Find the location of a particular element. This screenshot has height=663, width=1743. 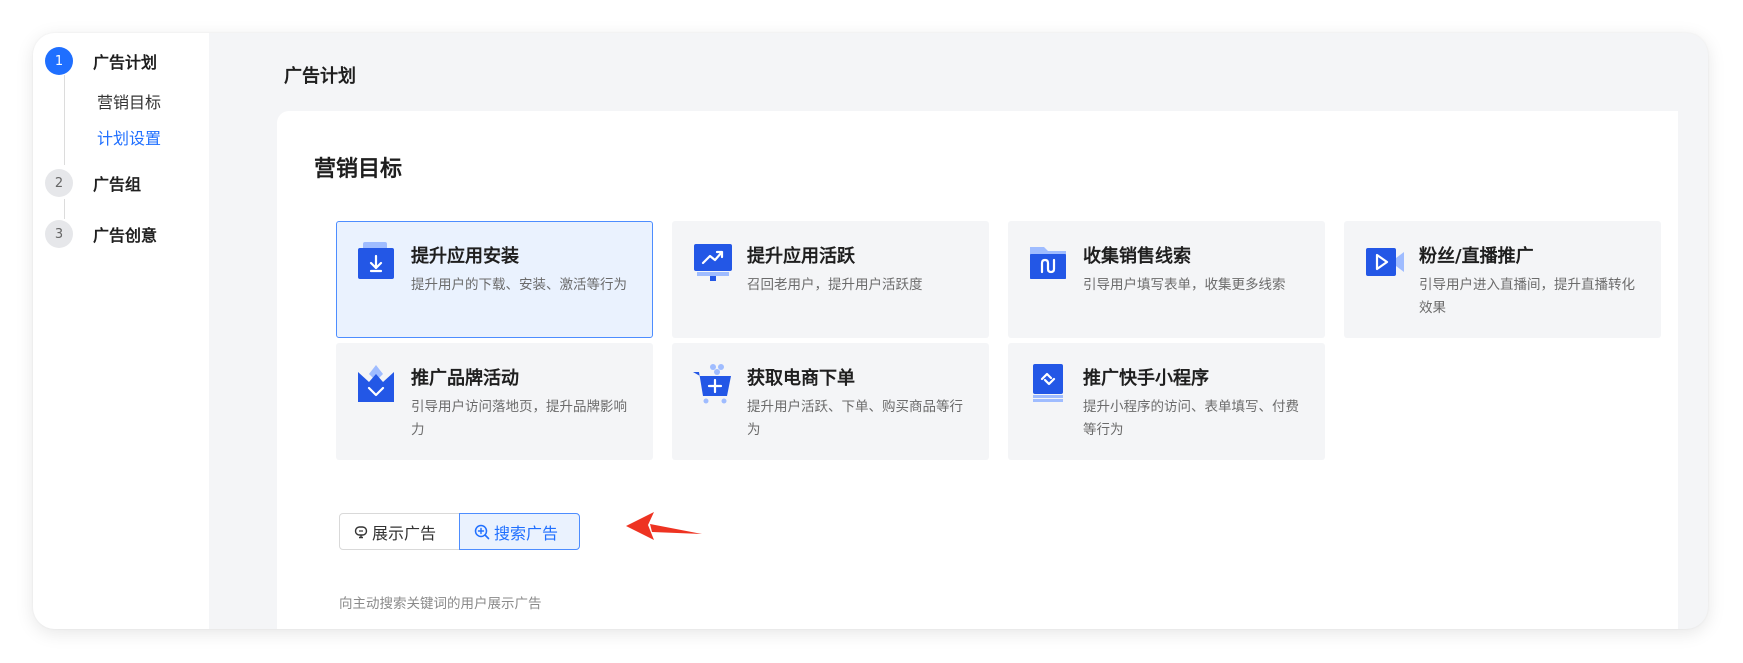

card-description: 提升用户的下载、安装、激活等行为 is located at coordinates (519, 285).